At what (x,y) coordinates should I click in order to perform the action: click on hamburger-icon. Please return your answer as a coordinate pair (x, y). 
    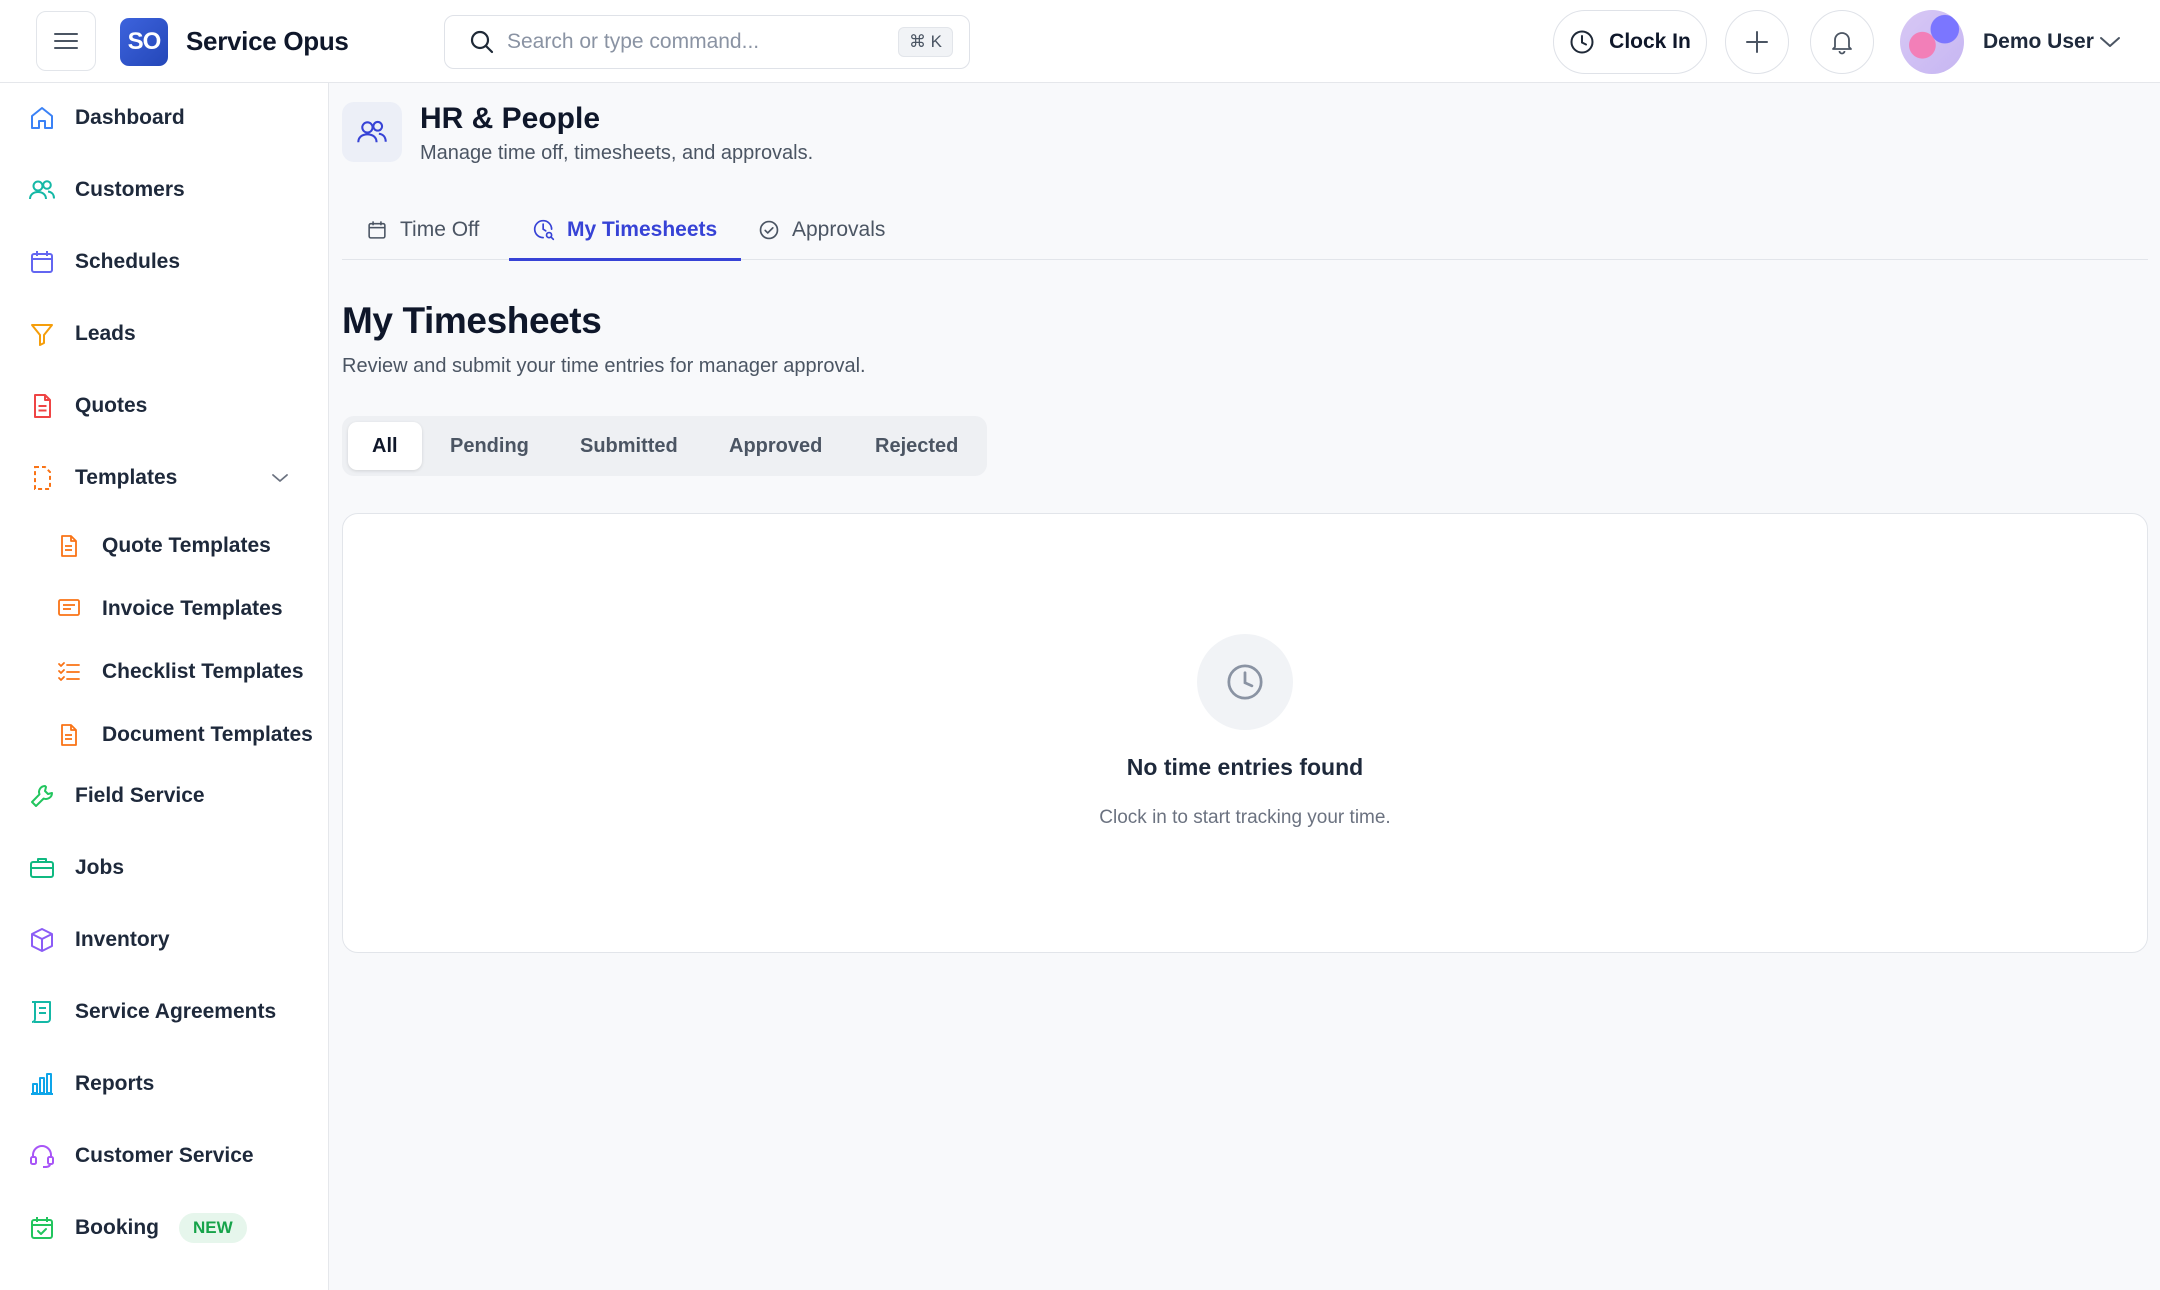
    Looking at the image, I should click on (66, 41).